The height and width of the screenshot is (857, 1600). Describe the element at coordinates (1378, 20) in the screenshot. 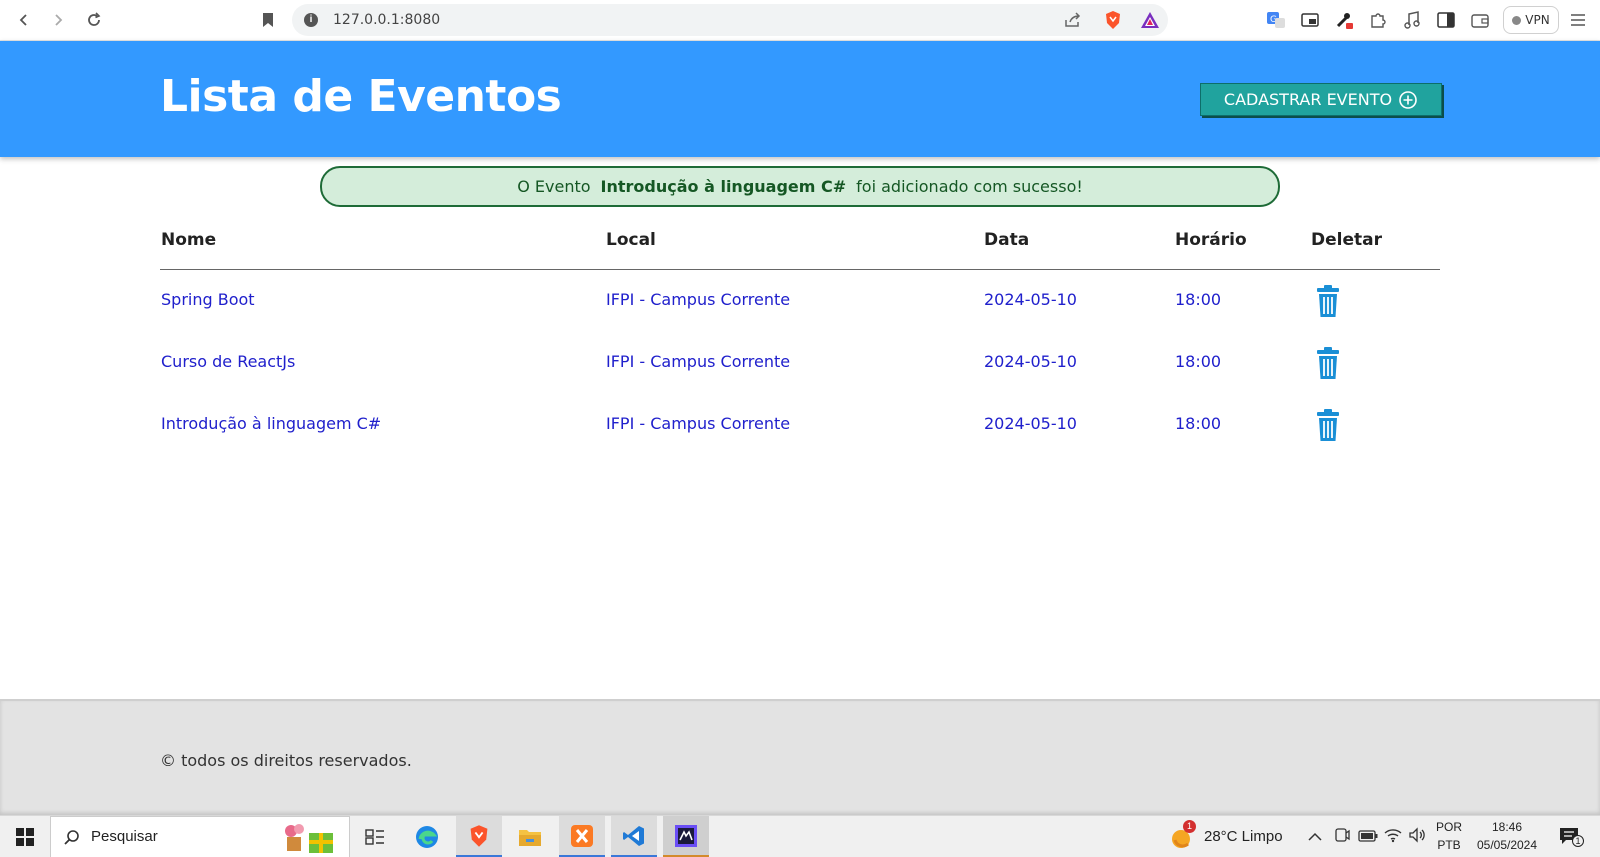

I see `extensions-puzzle-icon` at that location.